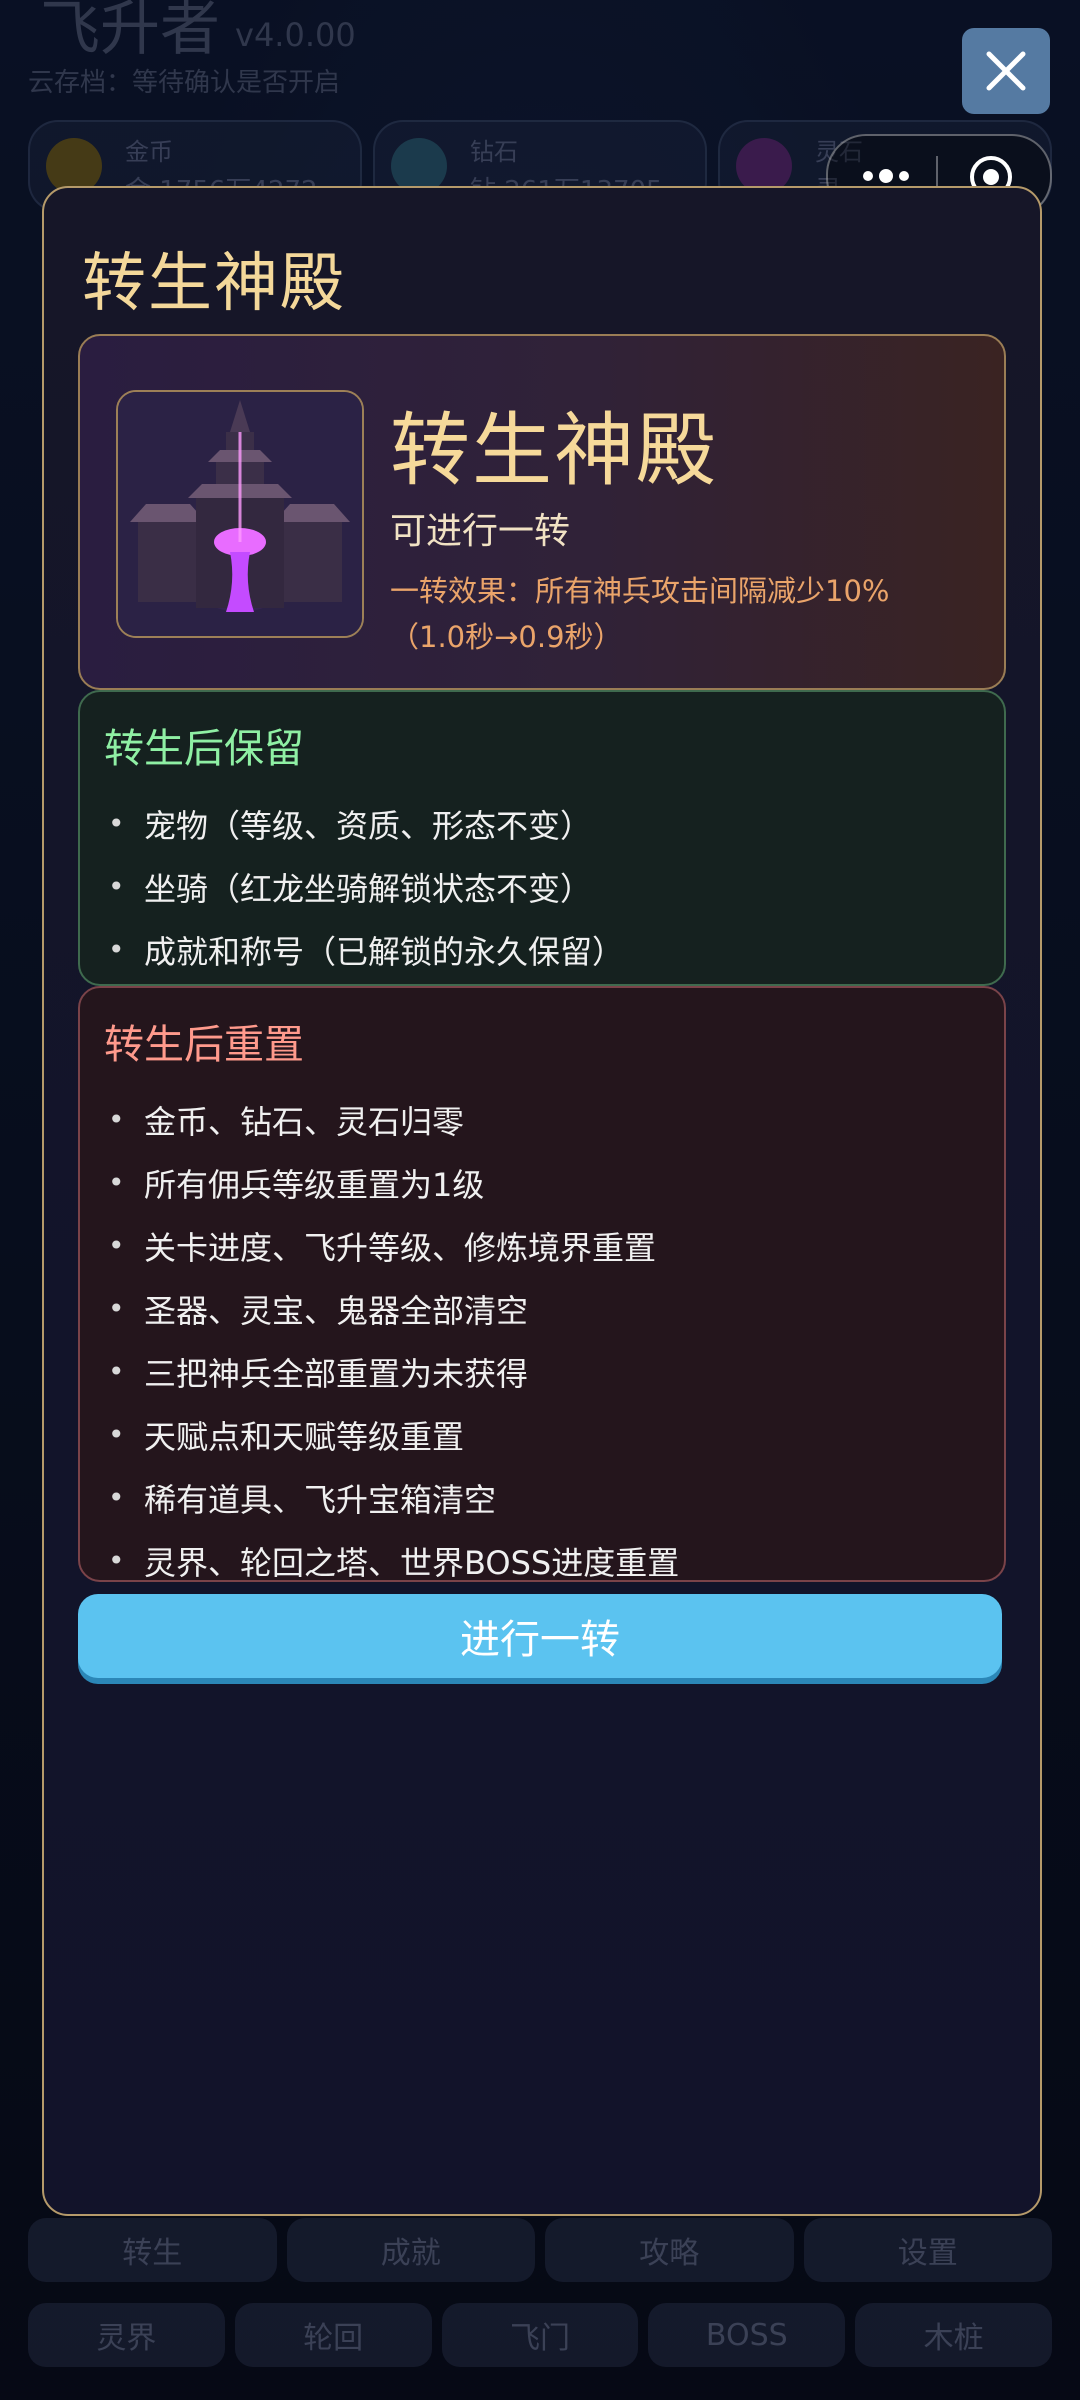 The height and width of the screenshot is (2400, 1080). What do you see at coordinates (366, 951) in the screenshot?
I see `list-item: • 成就和称号（已解锁的永久保留）` at bounding box center [366, 951].